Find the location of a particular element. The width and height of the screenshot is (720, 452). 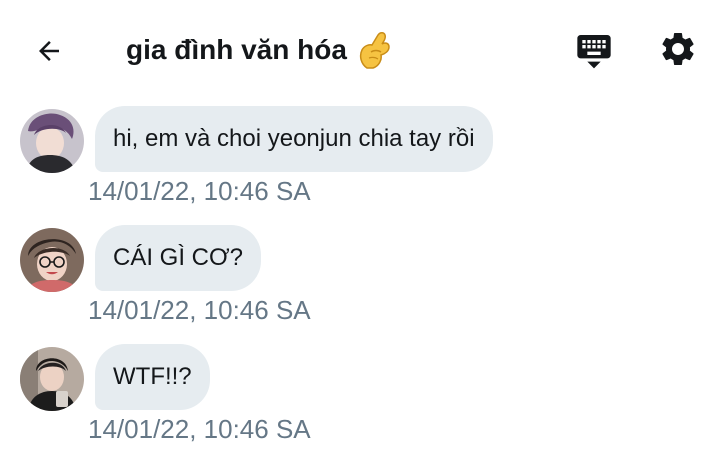

keyboard-toggle-button is located at coordinates (594, 50).